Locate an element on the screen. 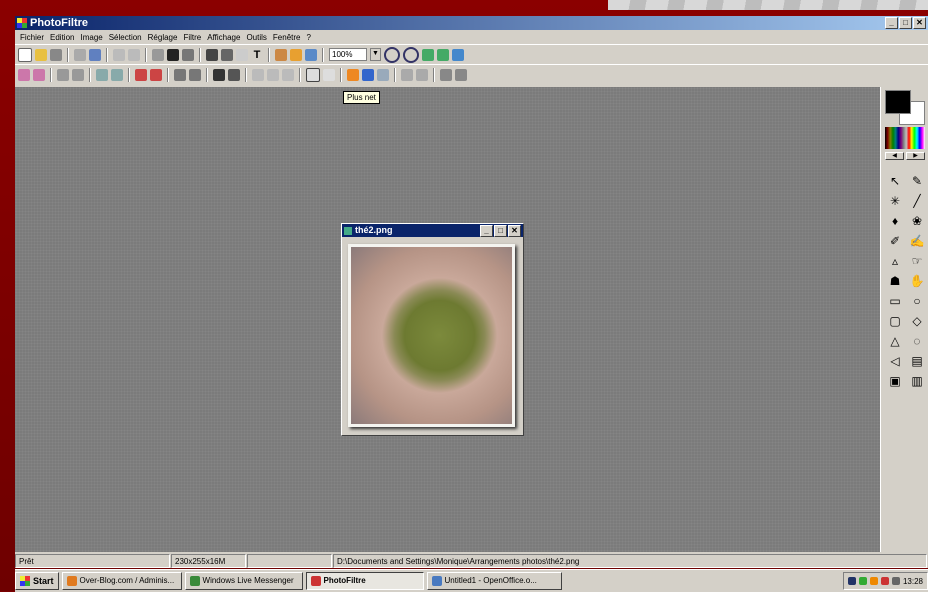 The height and width of the screenshot is (592, 928). gamma-up-icon is located at coordinates (195, 74).